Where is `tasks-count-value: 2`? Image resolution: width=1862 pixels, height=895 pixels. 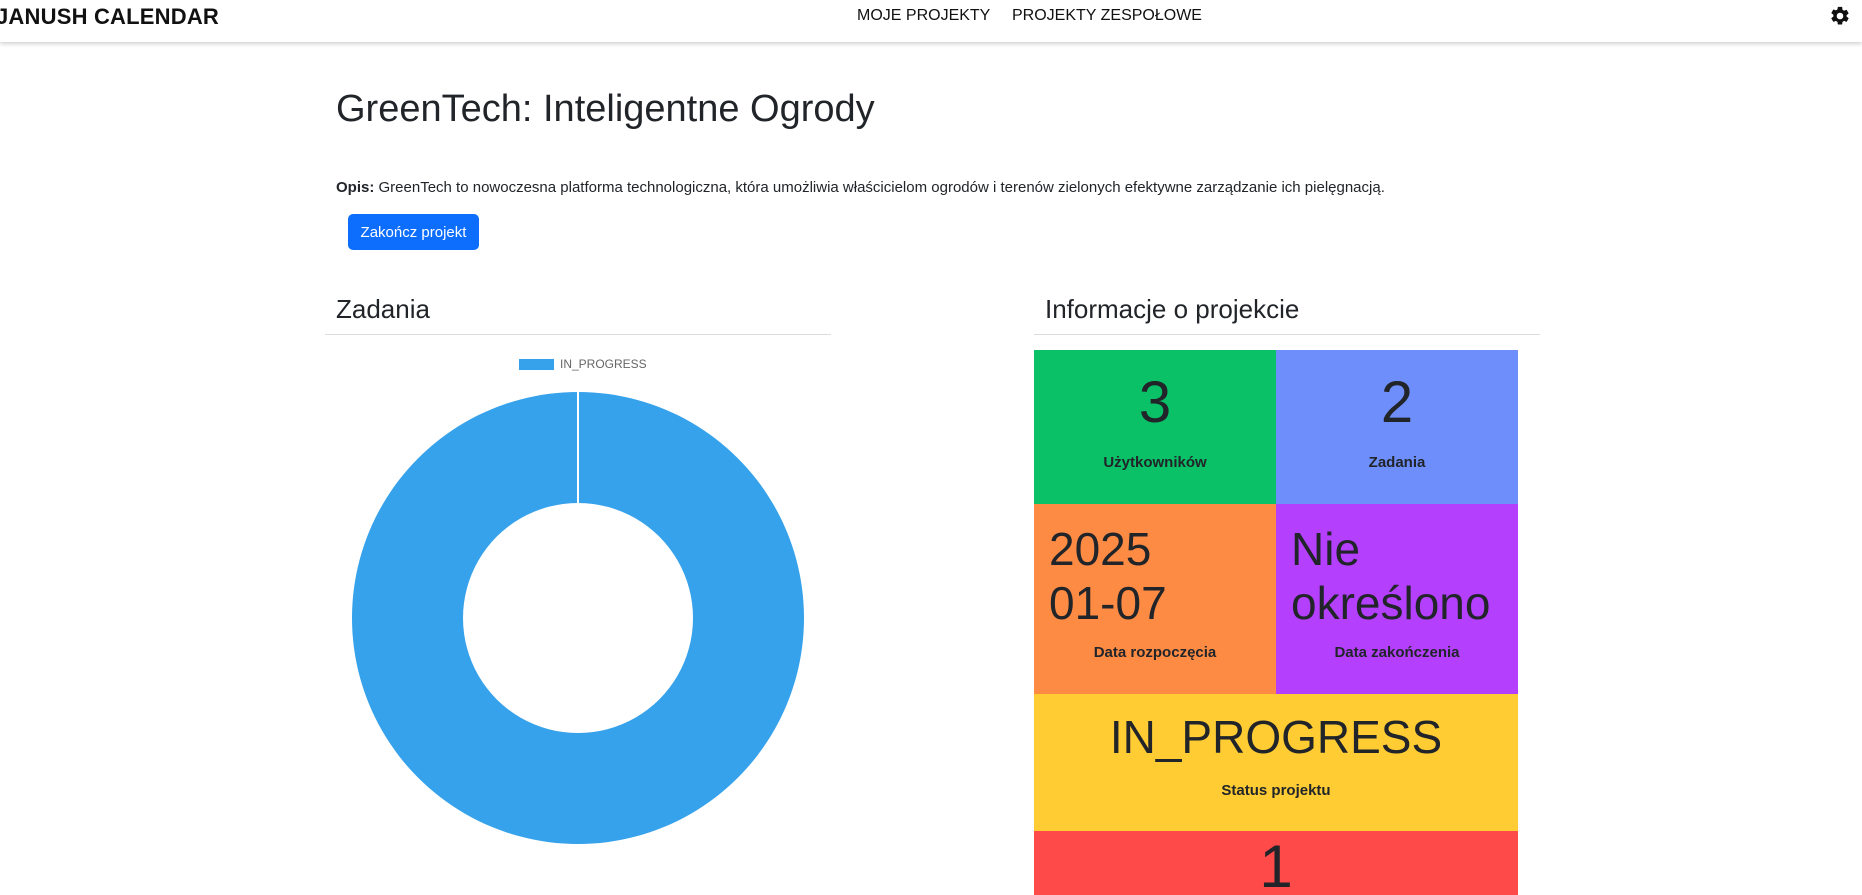
tasks-count-value: 2 is located at coordinates (1397, 402).